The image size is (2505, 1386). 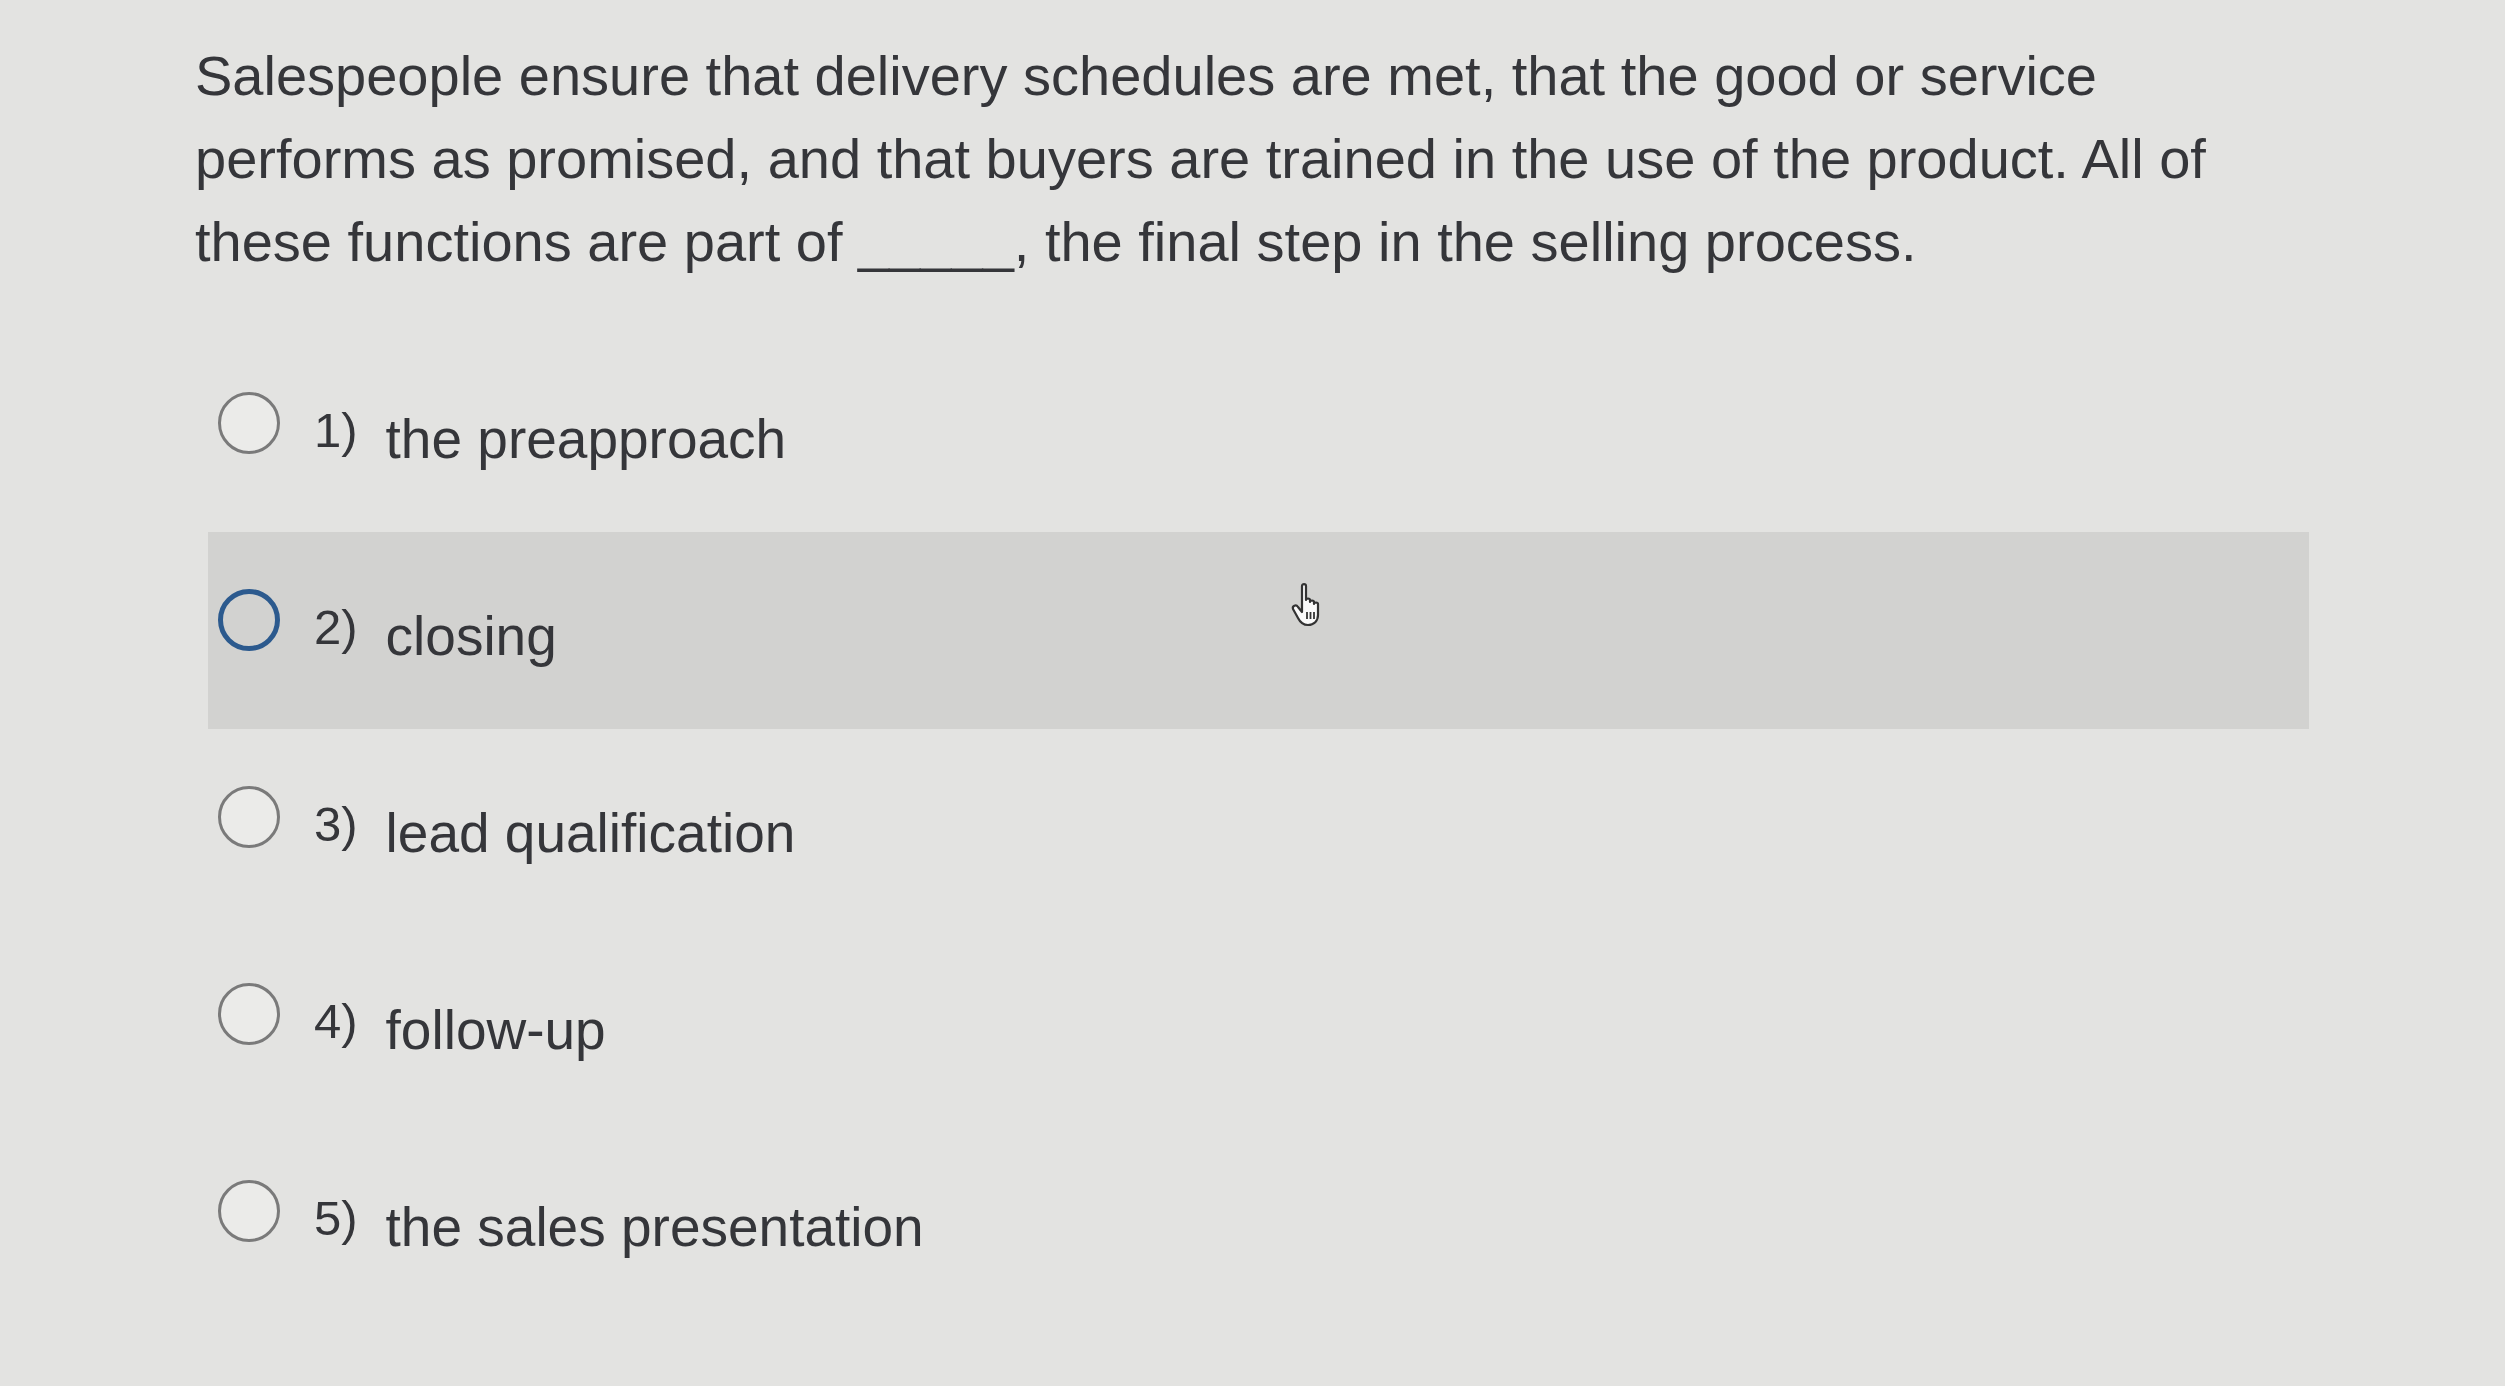 What do you see at coordinates (336, 1217) in the screenshot?
I see `option-number: 5)` at bounding box center [336, 1217].